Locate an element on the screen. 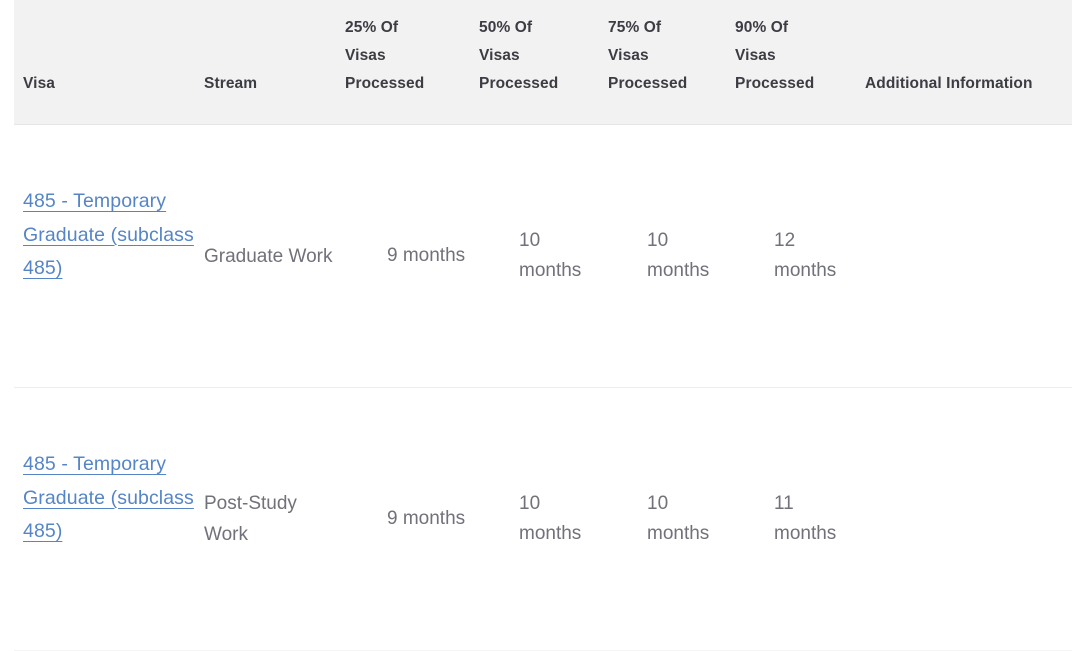 The width and height of the screenshot is (1072, 651). column-header-additional-information-label: Additional Information is located at coordinates (949, 83).